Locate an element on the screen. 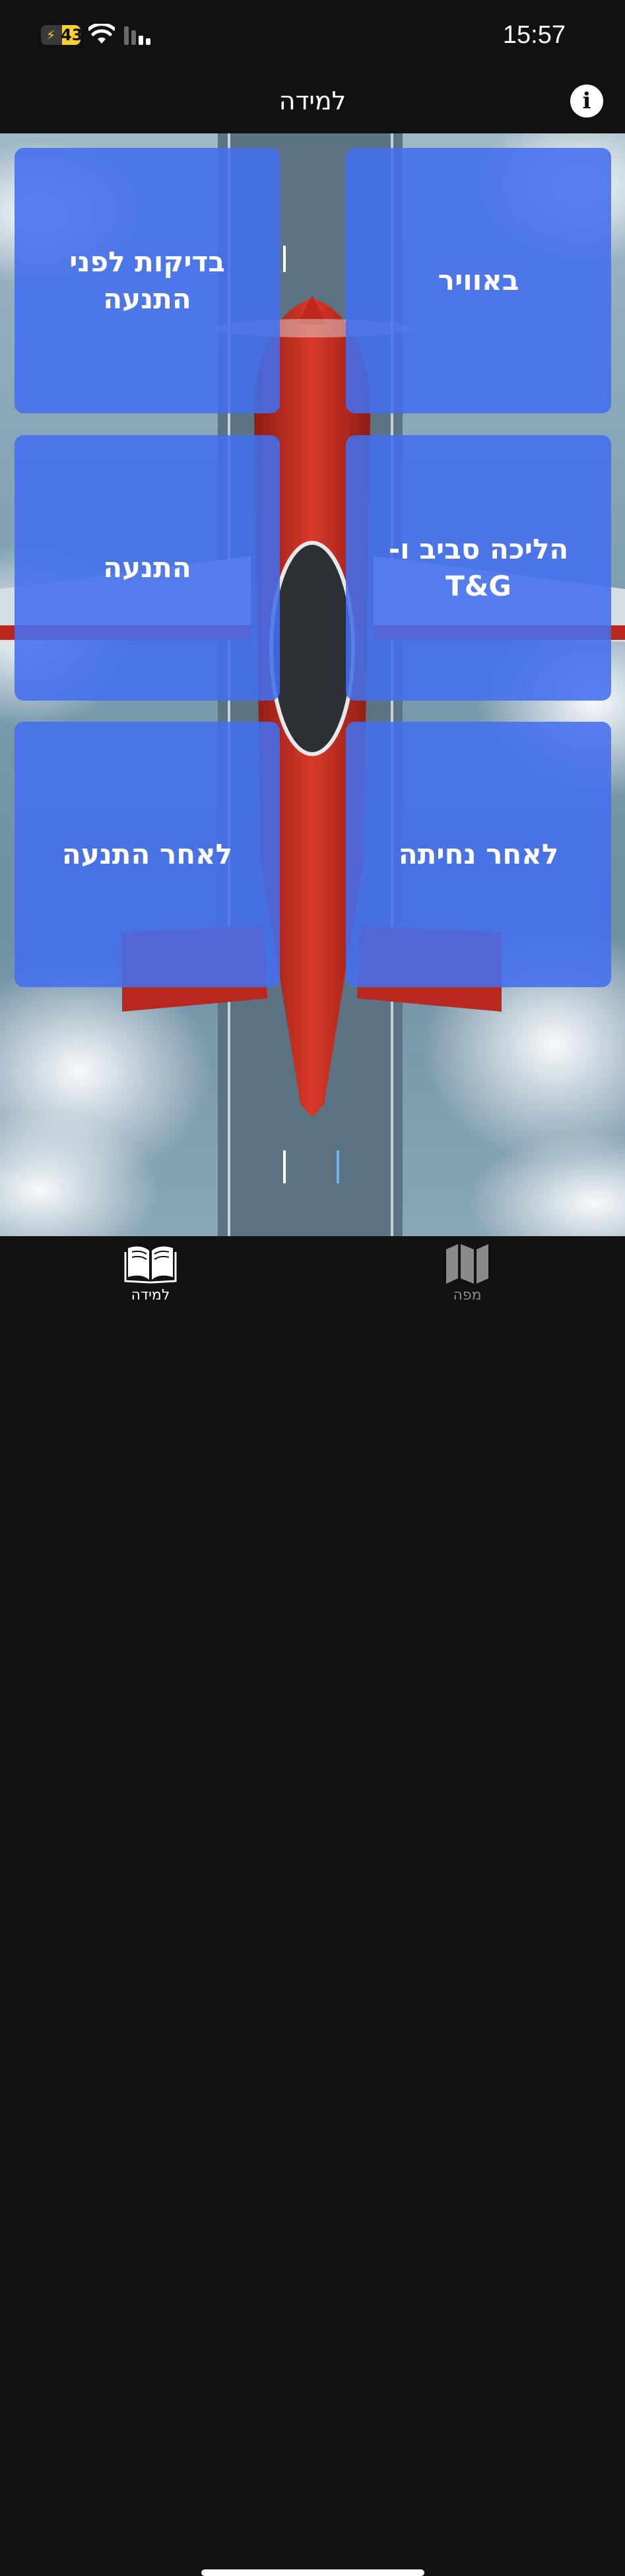 This screenshot has width=625, height=2576. tile-in-air: באוויר is located at coordinates (479, 281).